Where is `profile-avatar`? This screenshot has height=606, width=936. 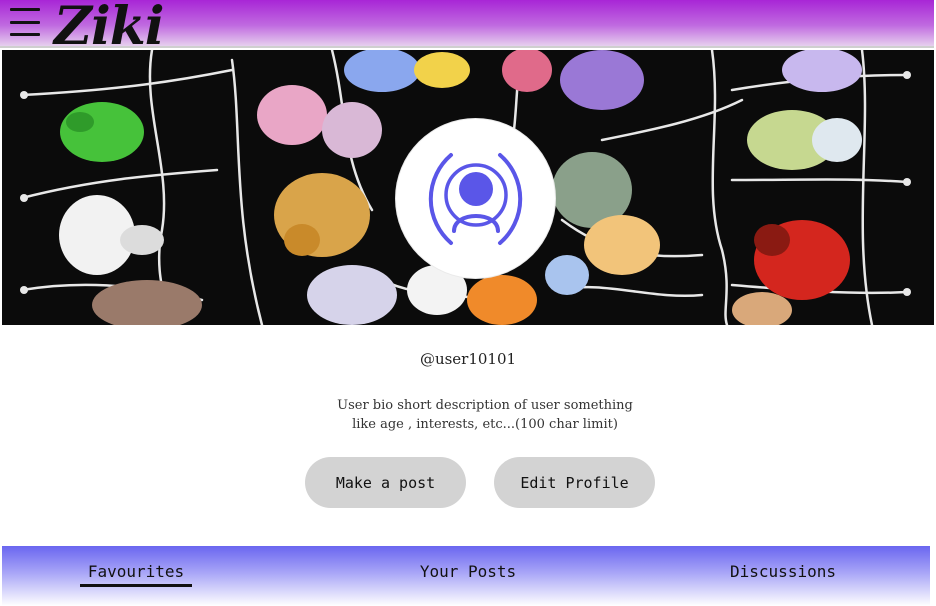 profile-avatar is located at coordinates (475, 198).